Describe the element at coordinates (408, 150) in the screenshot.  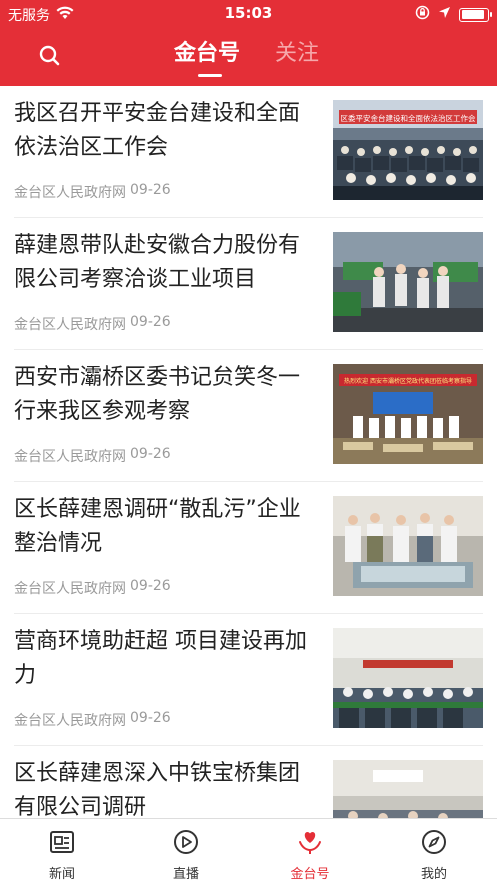
I see `news-thumbnail: 区委平安金台建设和全面依法治区工作会` at that location.